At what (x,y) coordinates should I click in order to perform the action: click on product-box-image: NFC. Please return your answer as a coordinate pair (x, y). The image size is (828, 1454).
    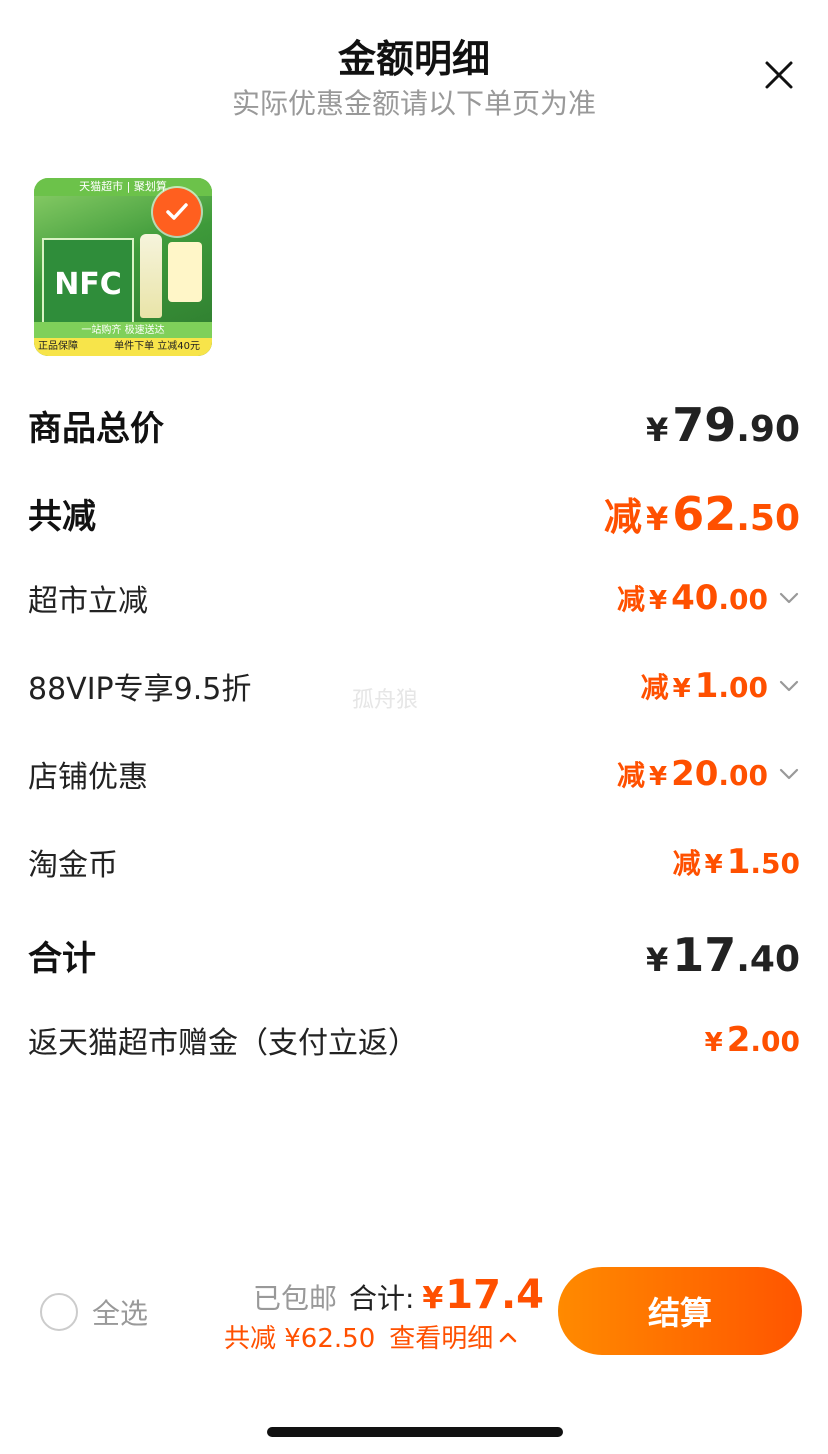
    Looking at the image, I should click on (88, 284).